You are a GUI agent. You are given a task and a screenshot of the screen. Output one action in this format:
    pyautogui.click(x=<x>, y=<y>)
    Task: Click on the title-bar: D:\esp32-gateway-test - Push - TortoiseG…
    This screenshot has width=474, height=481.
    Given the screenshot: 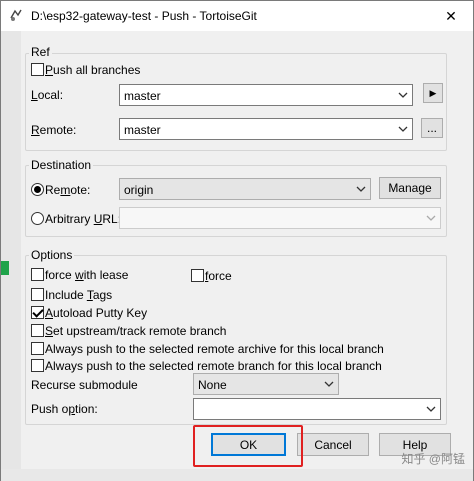 What is the action you would take?
    pyautogui.click(x=237, y=16)
    